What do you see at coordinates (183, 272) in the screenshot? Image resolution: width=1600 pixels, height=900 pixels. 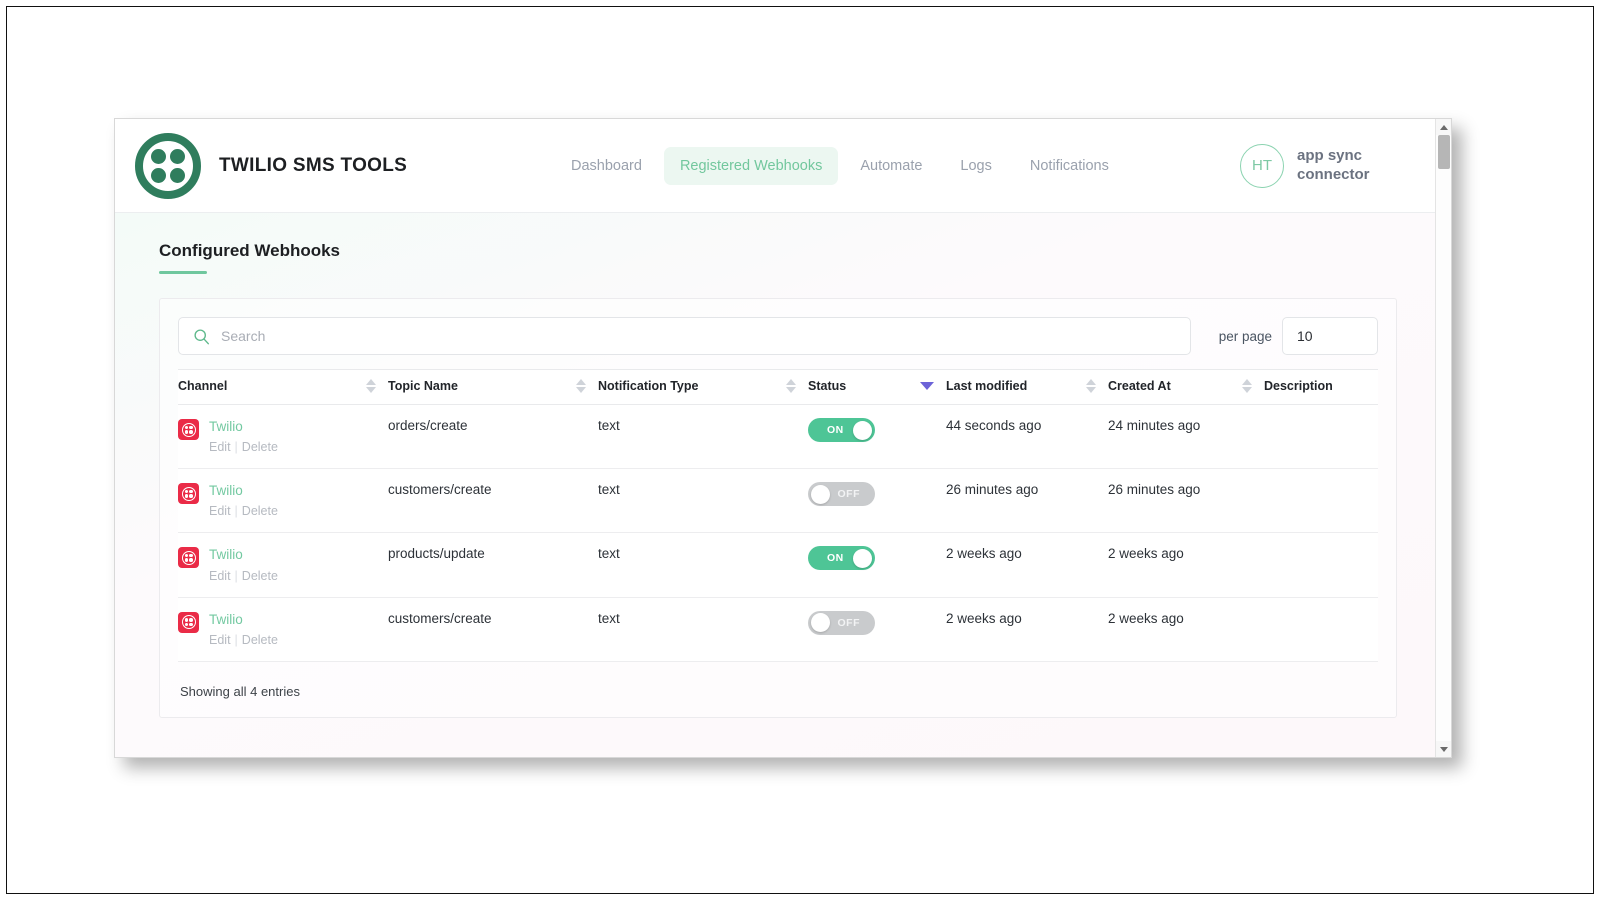 I see `page-title-underline` at bounding box center [183, 272].